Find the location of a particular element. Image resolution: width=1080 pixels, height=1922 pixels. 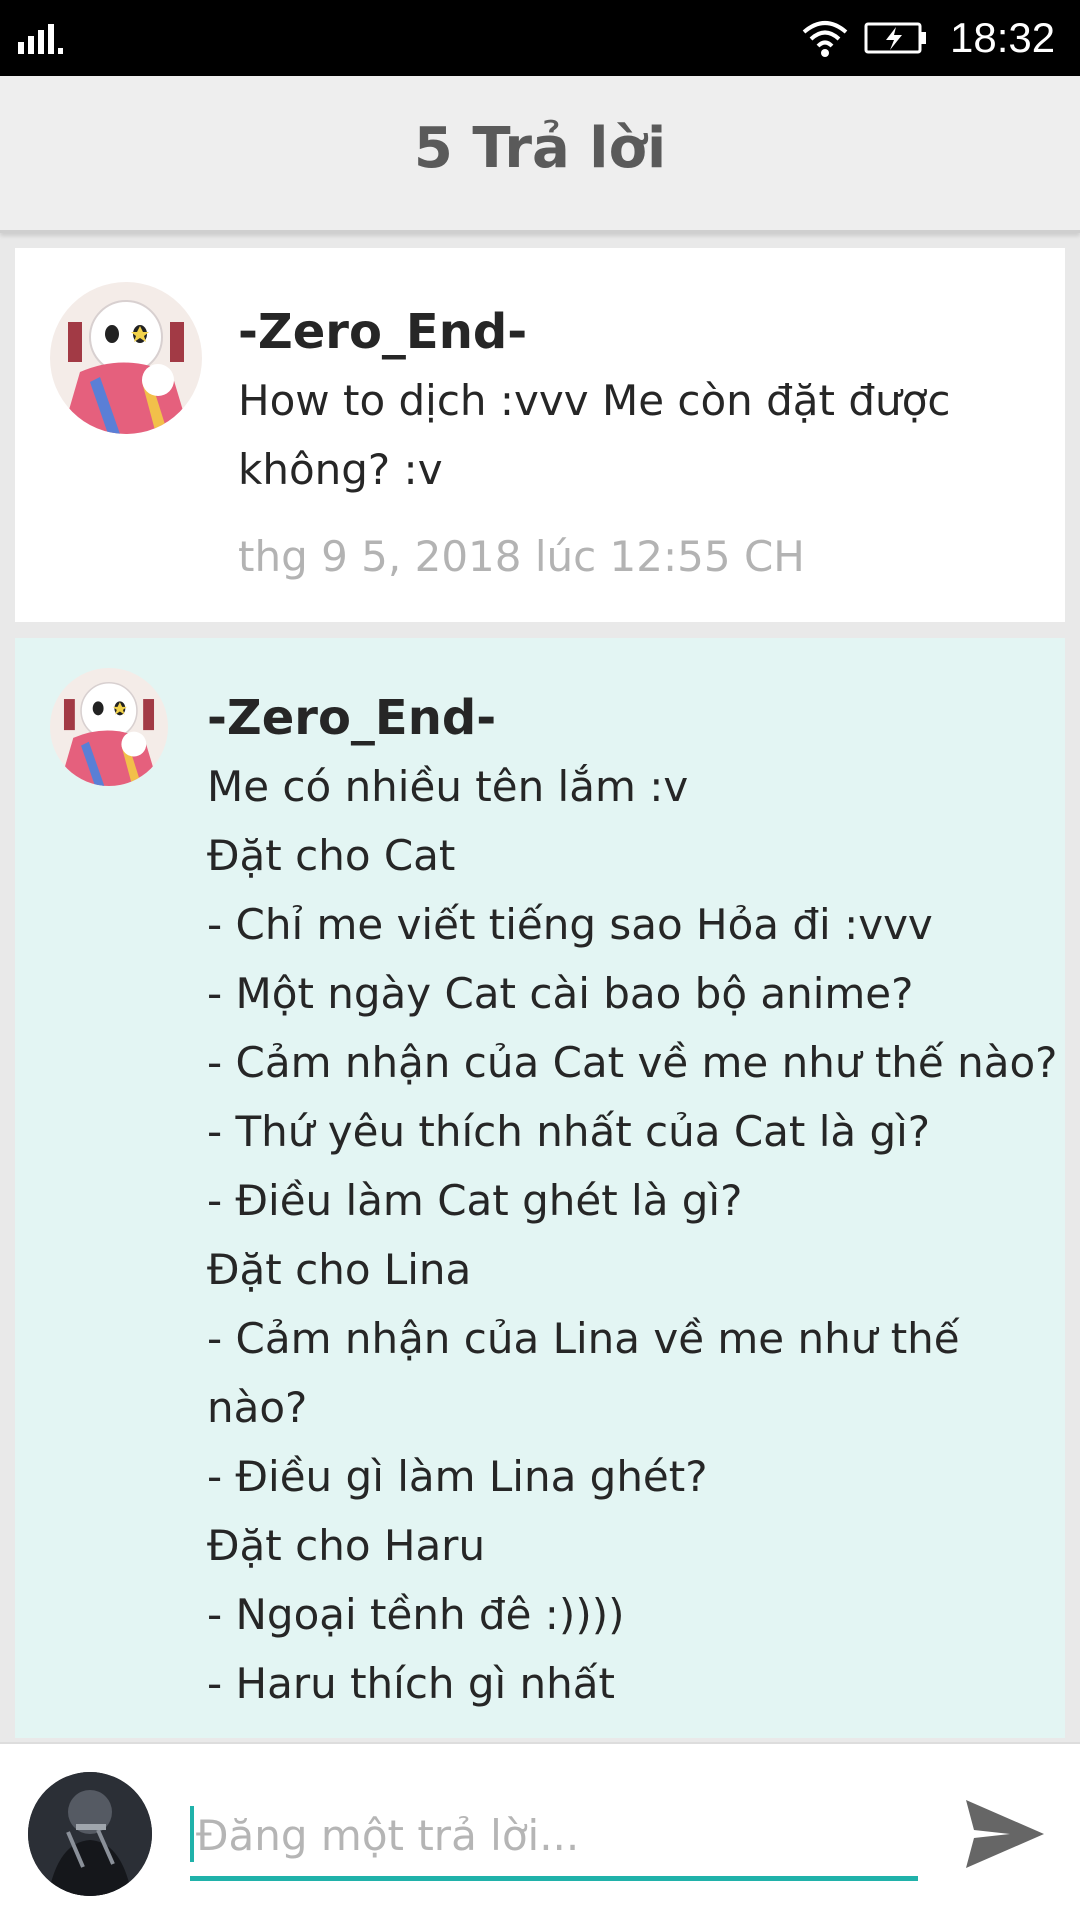

signal-icon is located at coordinates (40, 39).